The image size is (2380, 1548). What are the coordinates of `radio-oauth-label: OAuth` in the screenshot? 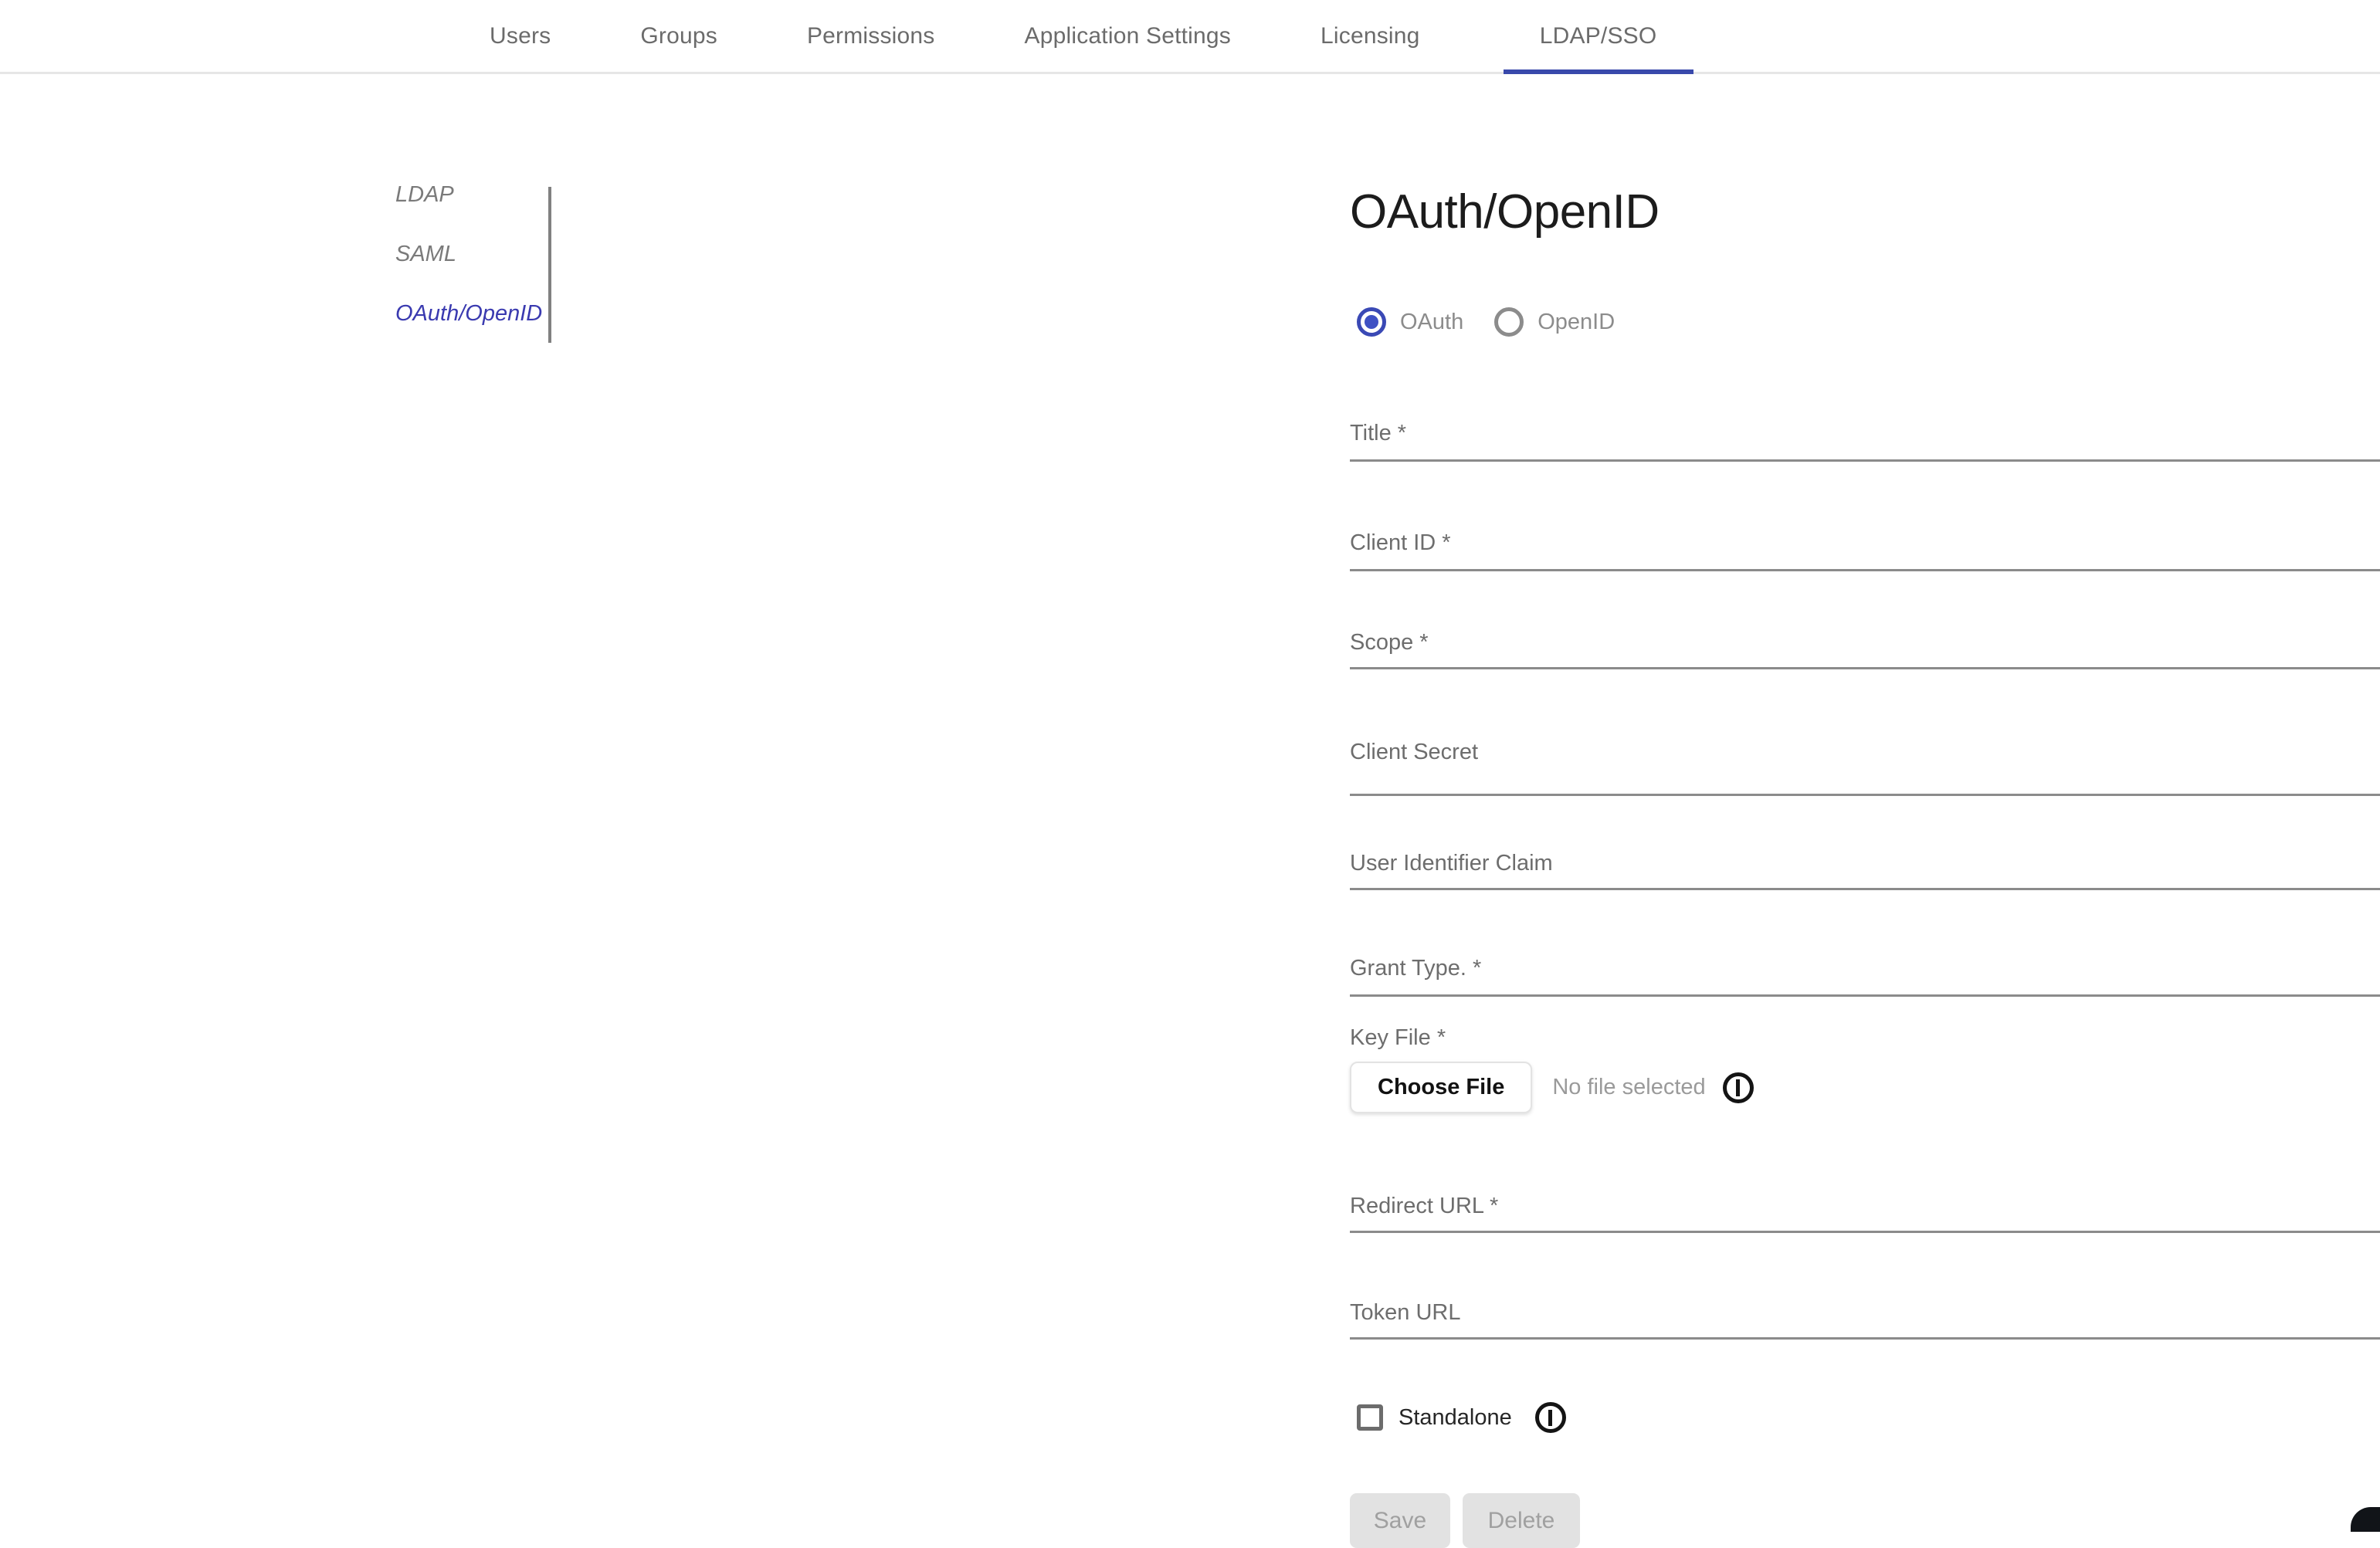 It's located at (1431, 322).